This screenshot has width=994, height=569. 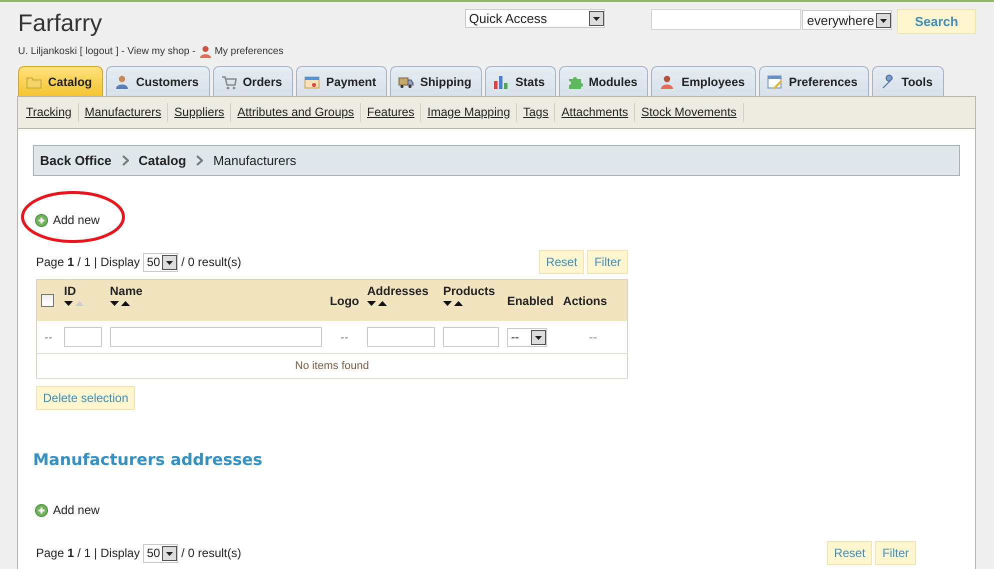 What do you see at coordinates (689, 112) in the screenshot?
I see `subnav-link: Stock Movements` at bounding box center [689, 112].